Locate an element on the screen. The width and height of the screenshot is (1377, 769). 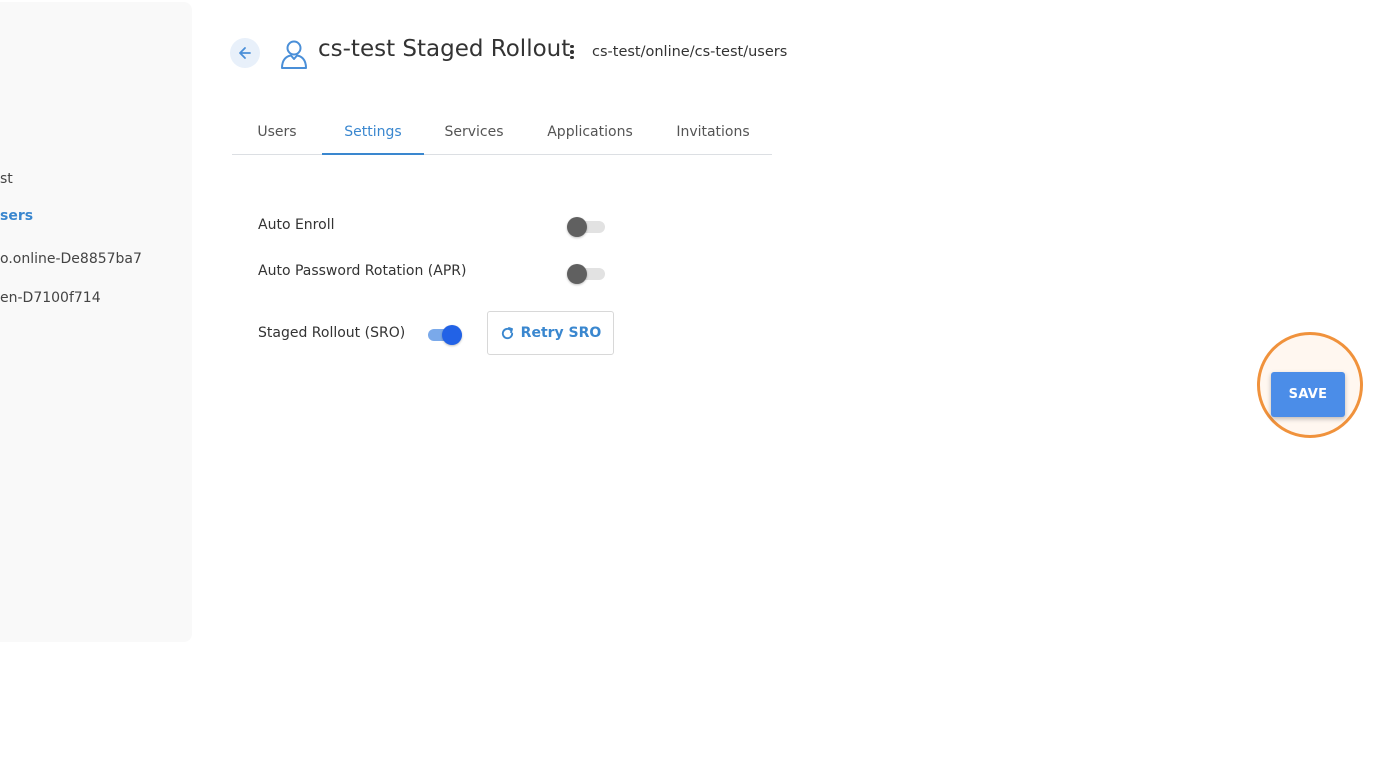
auto-password-rotation-label: Auto Password Rotation (APR) is located at coordinates (362, 271).